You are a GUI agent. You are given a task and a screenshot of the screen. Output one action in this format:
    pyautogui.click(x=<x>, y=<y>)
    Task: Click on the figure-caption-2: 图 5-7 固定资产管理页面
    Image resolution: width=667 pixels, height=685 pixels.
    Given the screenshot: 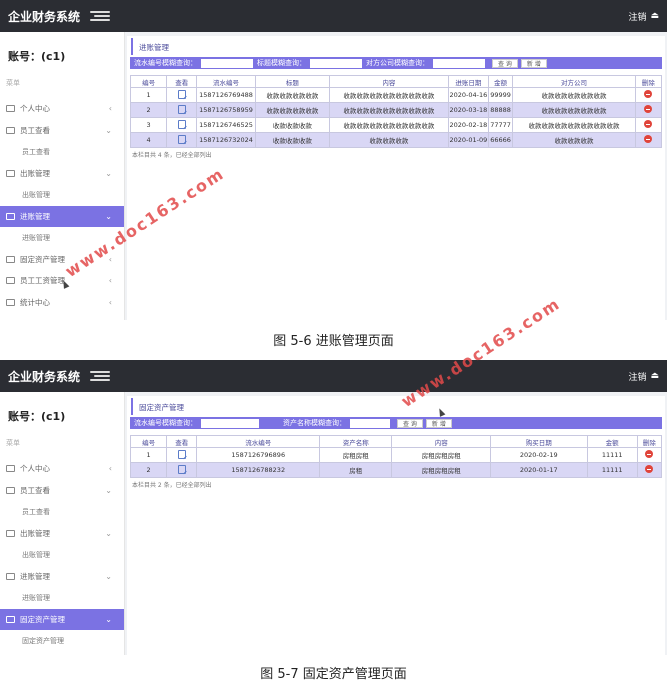 What is the action you would take?
    pyautogui.click(x=333, y=674)
    